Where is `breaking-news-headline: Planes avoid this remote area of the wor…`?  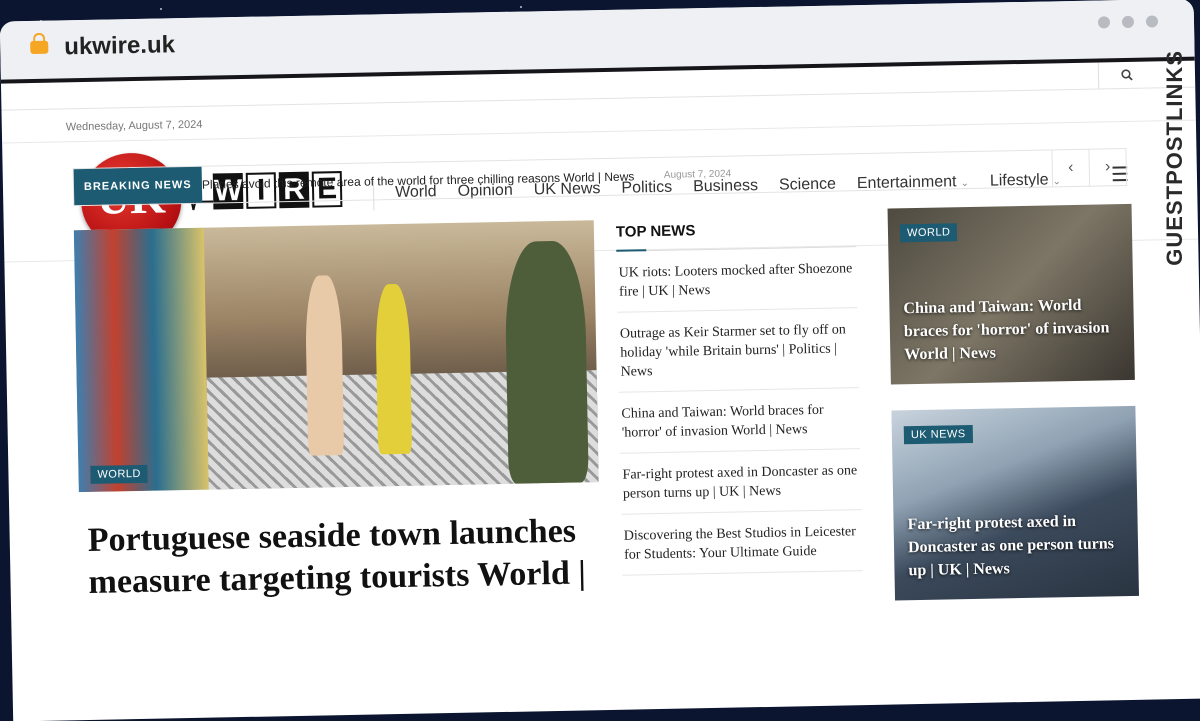
breaking-news-headline: Planes avoid this remote area of the wor… is located at coordinates (418, 180).